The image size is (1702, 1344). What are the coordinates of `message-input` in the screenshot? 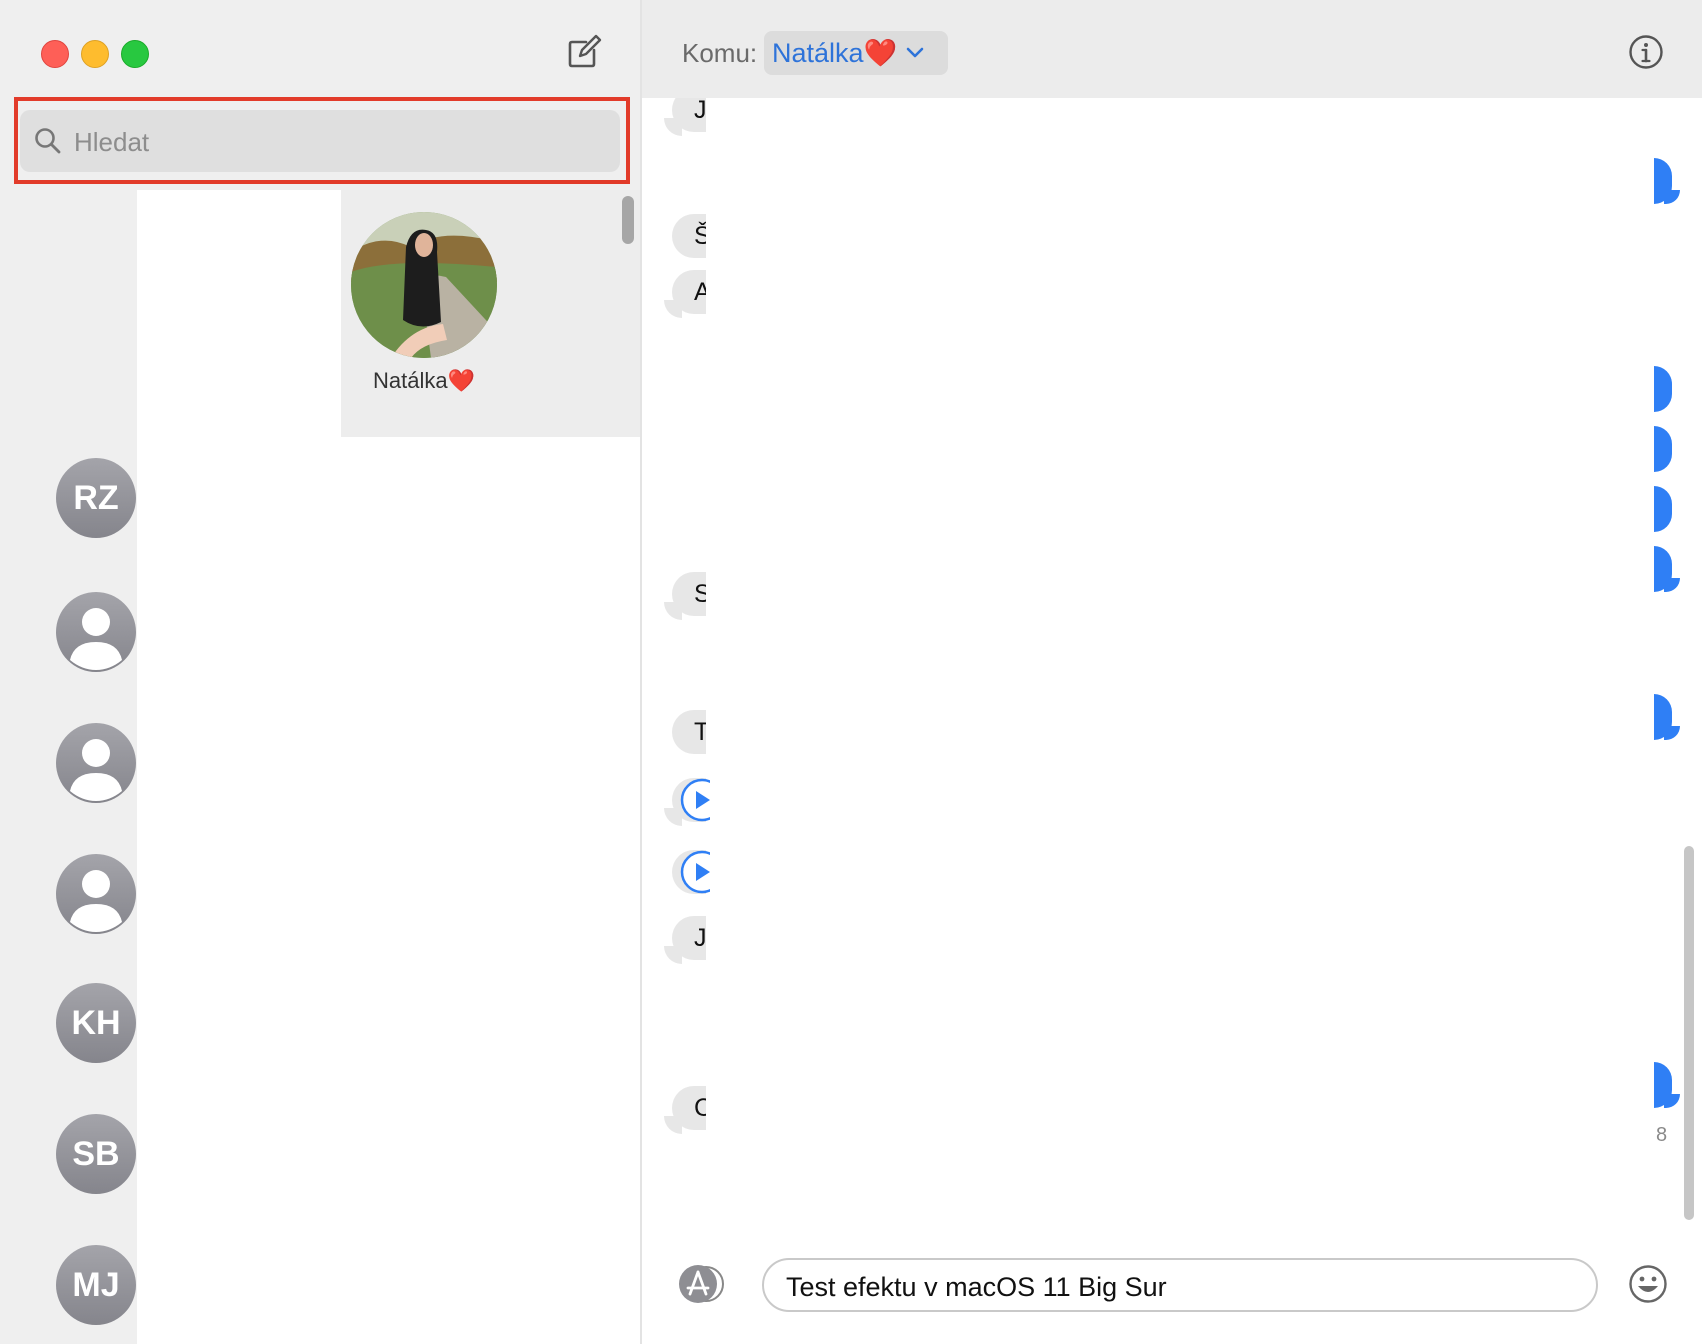 It's located at (1181, 1287).